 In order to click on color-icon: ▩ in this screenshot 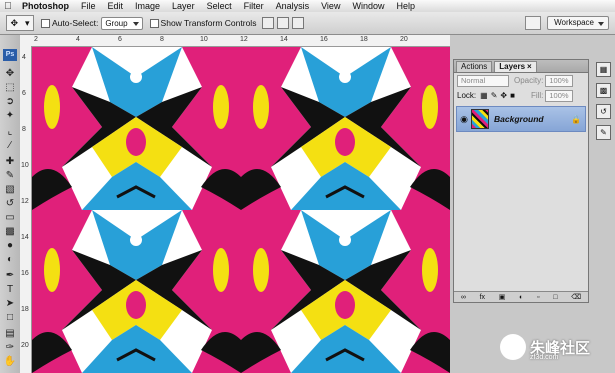, I will do `click(603, 90)`.